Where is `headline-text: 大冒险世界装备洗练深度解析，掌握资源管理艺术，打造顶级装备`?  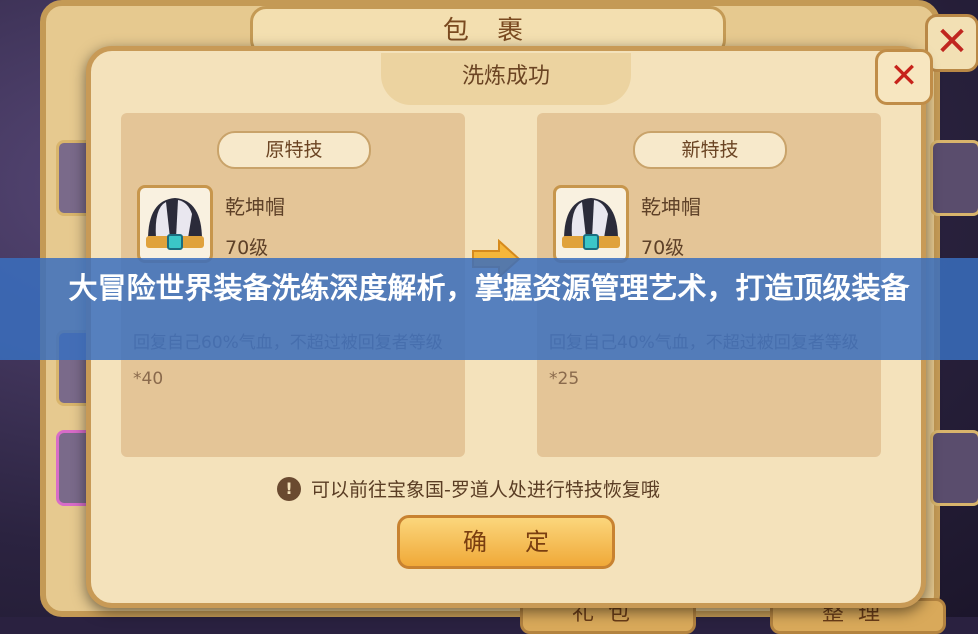 headline-text: 大冒险世界装备洗练深度解析，掌握资源管理艺术，打造顶级装备 is located at coordinates (489, 288).